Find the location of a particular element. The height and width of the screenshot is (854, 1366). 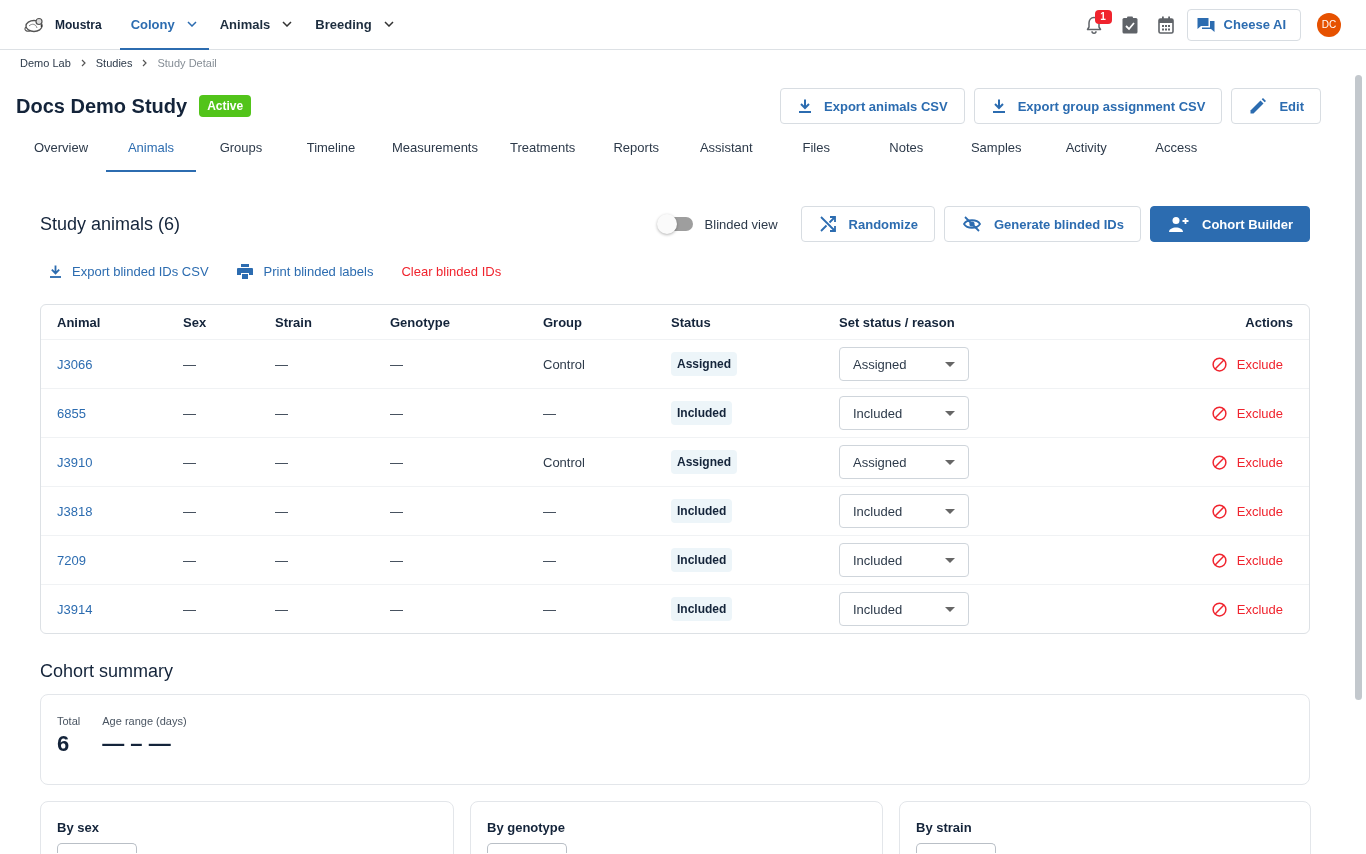

study-status-badge: Active is located at coordinates (225, 106).